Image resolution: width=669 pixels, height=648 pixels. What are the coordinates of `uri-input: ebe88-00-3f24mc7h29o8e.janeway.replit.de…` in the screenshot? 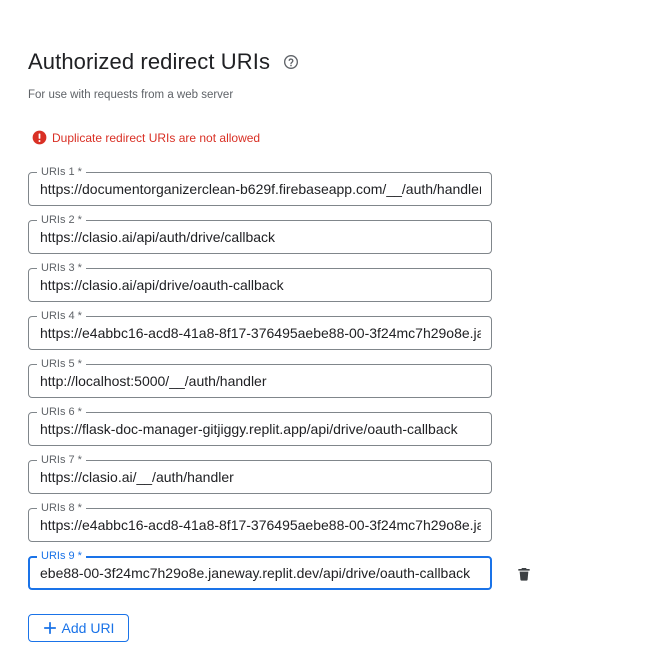 It's located at (260, 573).